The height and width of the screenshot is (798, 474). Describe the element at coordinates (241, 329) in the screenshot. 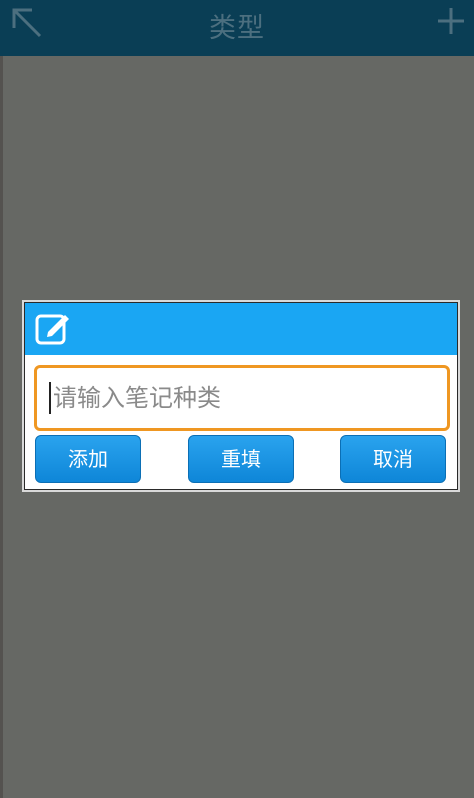

I see `dialog-header` at that location.